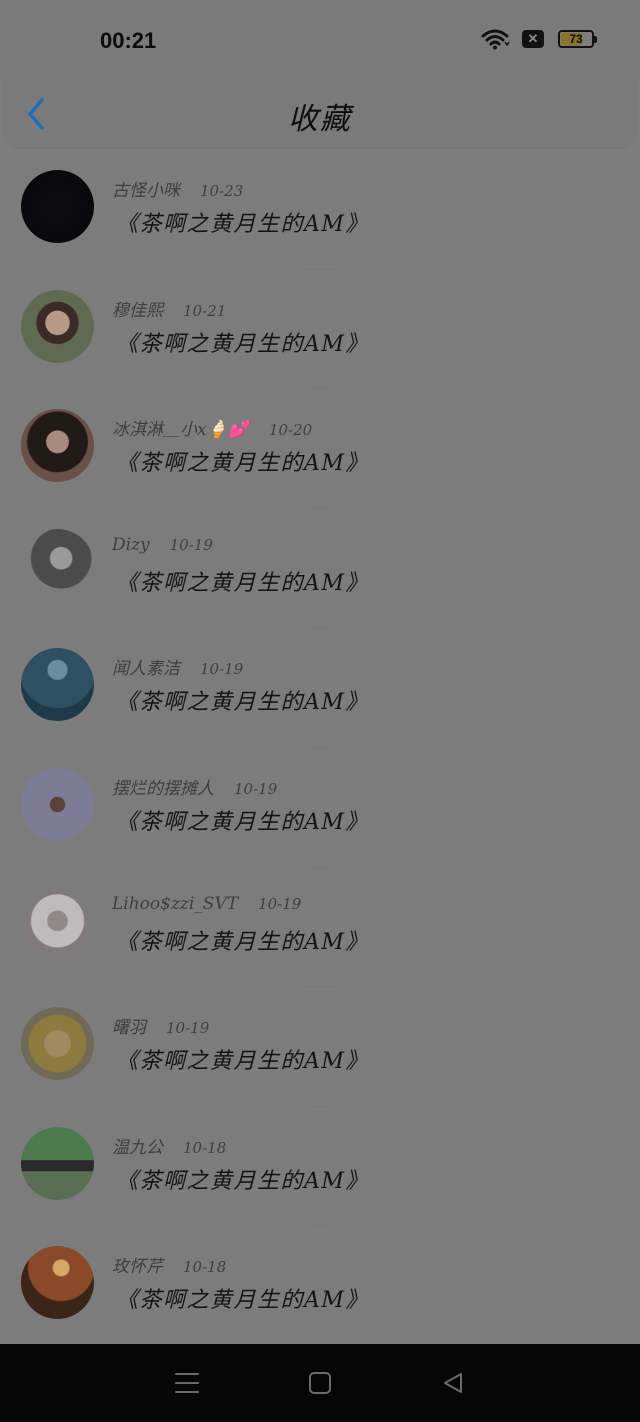  What do you see at coordinates (320, 119) in the screenshot?
I see `page-title: 收藏` at bounding box center [320, 119].